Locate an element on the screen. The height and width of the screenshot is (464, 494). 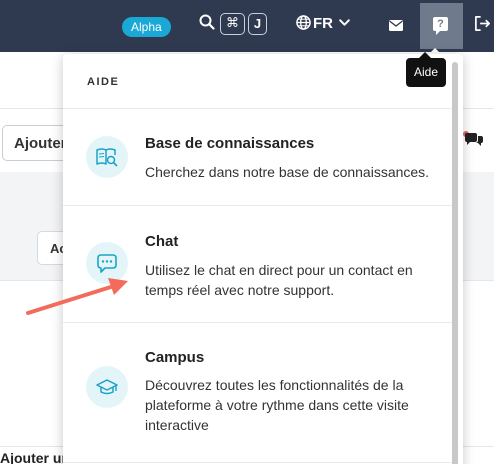
help-item-title: Base de connaissances is located at coordinates (230, 143).